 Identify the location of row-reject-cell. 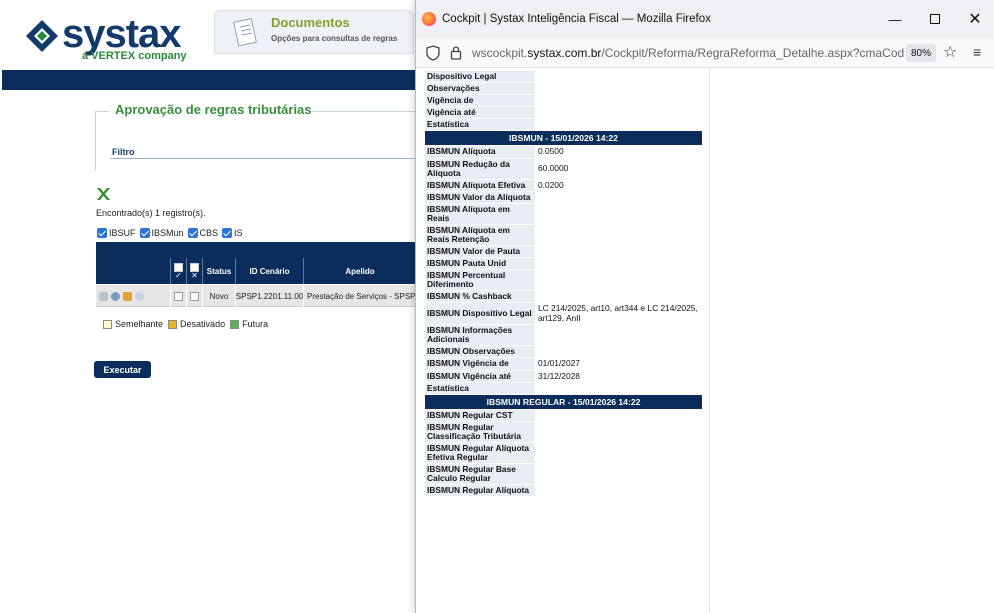
(194, 296).